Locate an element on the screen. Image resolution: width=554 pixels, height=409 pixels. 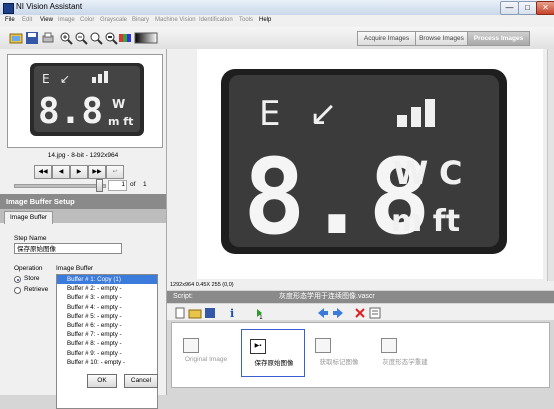
unit-w: W is located at coordinates (410, 173).